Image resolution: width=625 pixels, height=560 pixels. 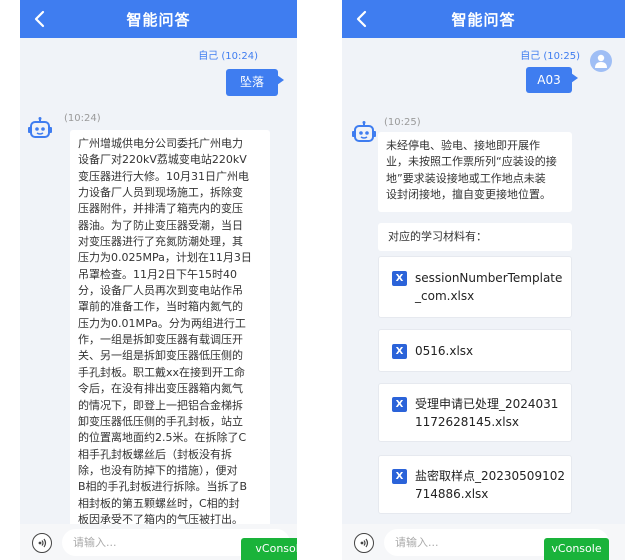 I want to click on bot-message-line: 变压器进行大修。10月31日广州电, so click(x=163, y=176).